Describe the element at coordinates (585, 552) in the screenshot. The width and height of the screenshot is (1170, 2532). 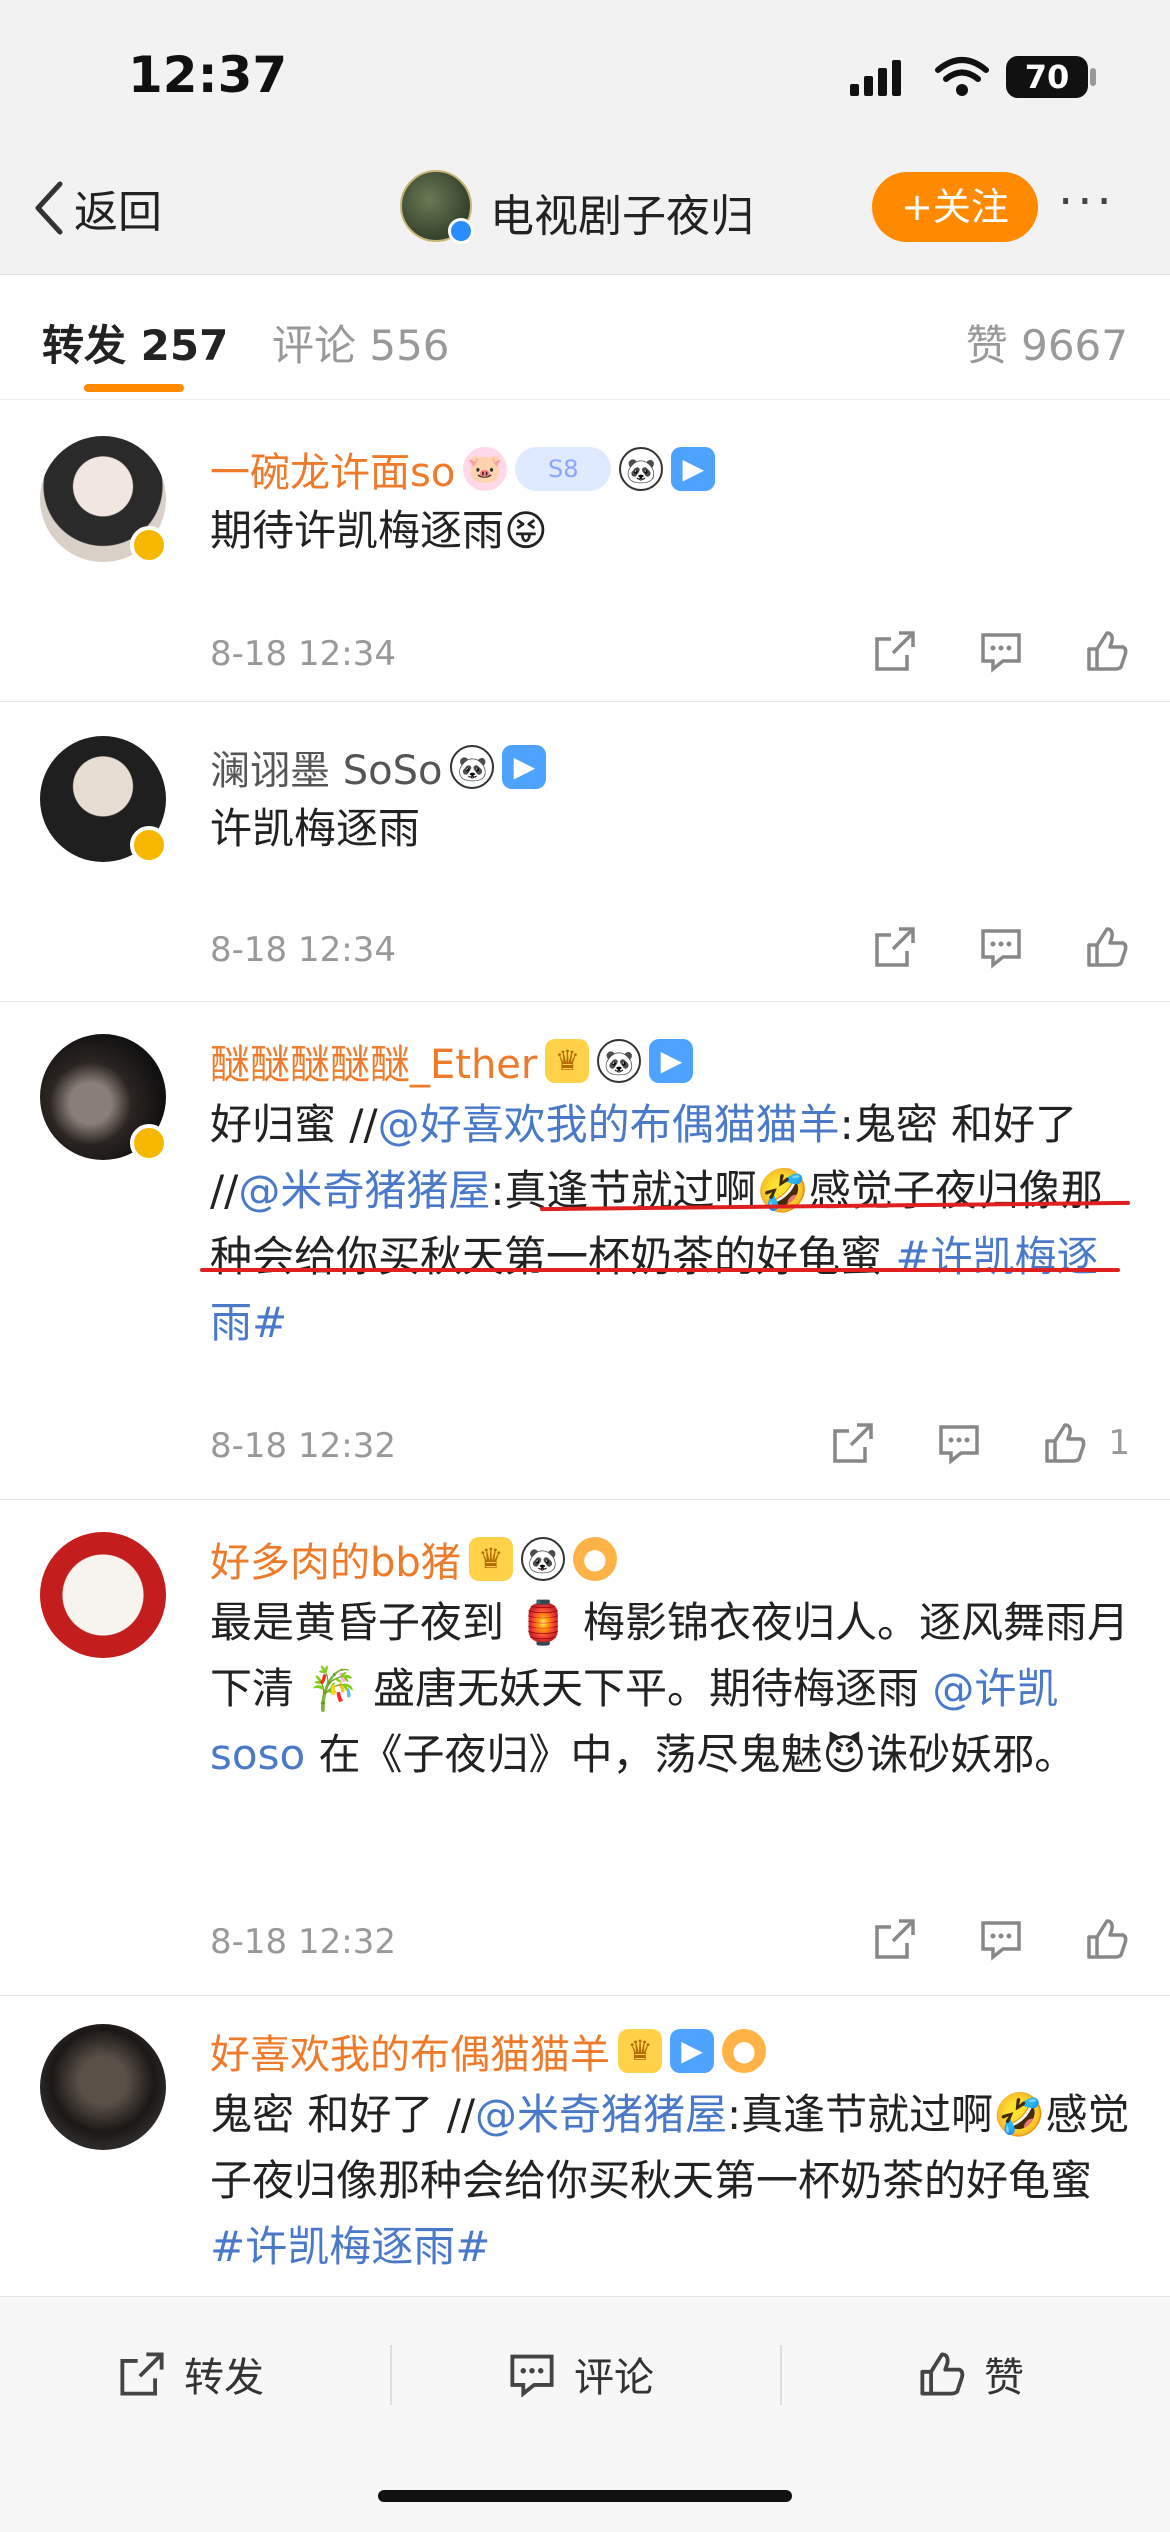
I see `list-item: 一碗龙许面so 🐷 S8 🐼 ▶ 期待许凯梅逐雨😝 8-18 12:34` at that location.